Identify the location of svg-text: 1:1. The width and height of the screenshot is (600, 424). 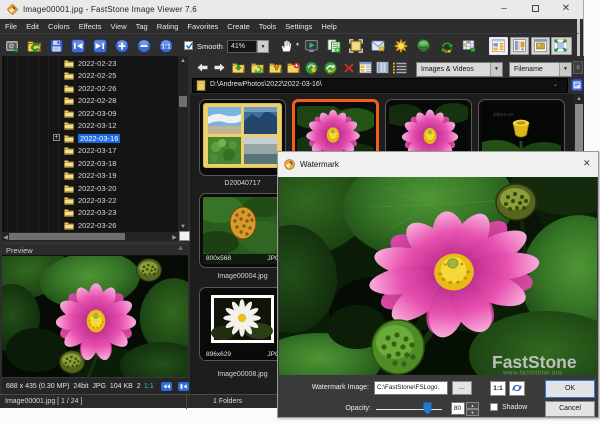
(166, 47).